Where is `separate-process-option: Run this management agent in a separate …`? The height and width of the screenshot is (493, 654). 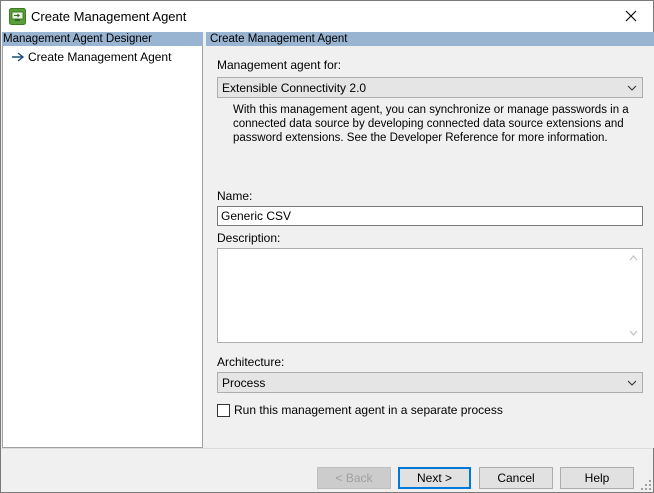
separate-process-option: Run this management agent in a separate … is located at coordinates (360, 410).